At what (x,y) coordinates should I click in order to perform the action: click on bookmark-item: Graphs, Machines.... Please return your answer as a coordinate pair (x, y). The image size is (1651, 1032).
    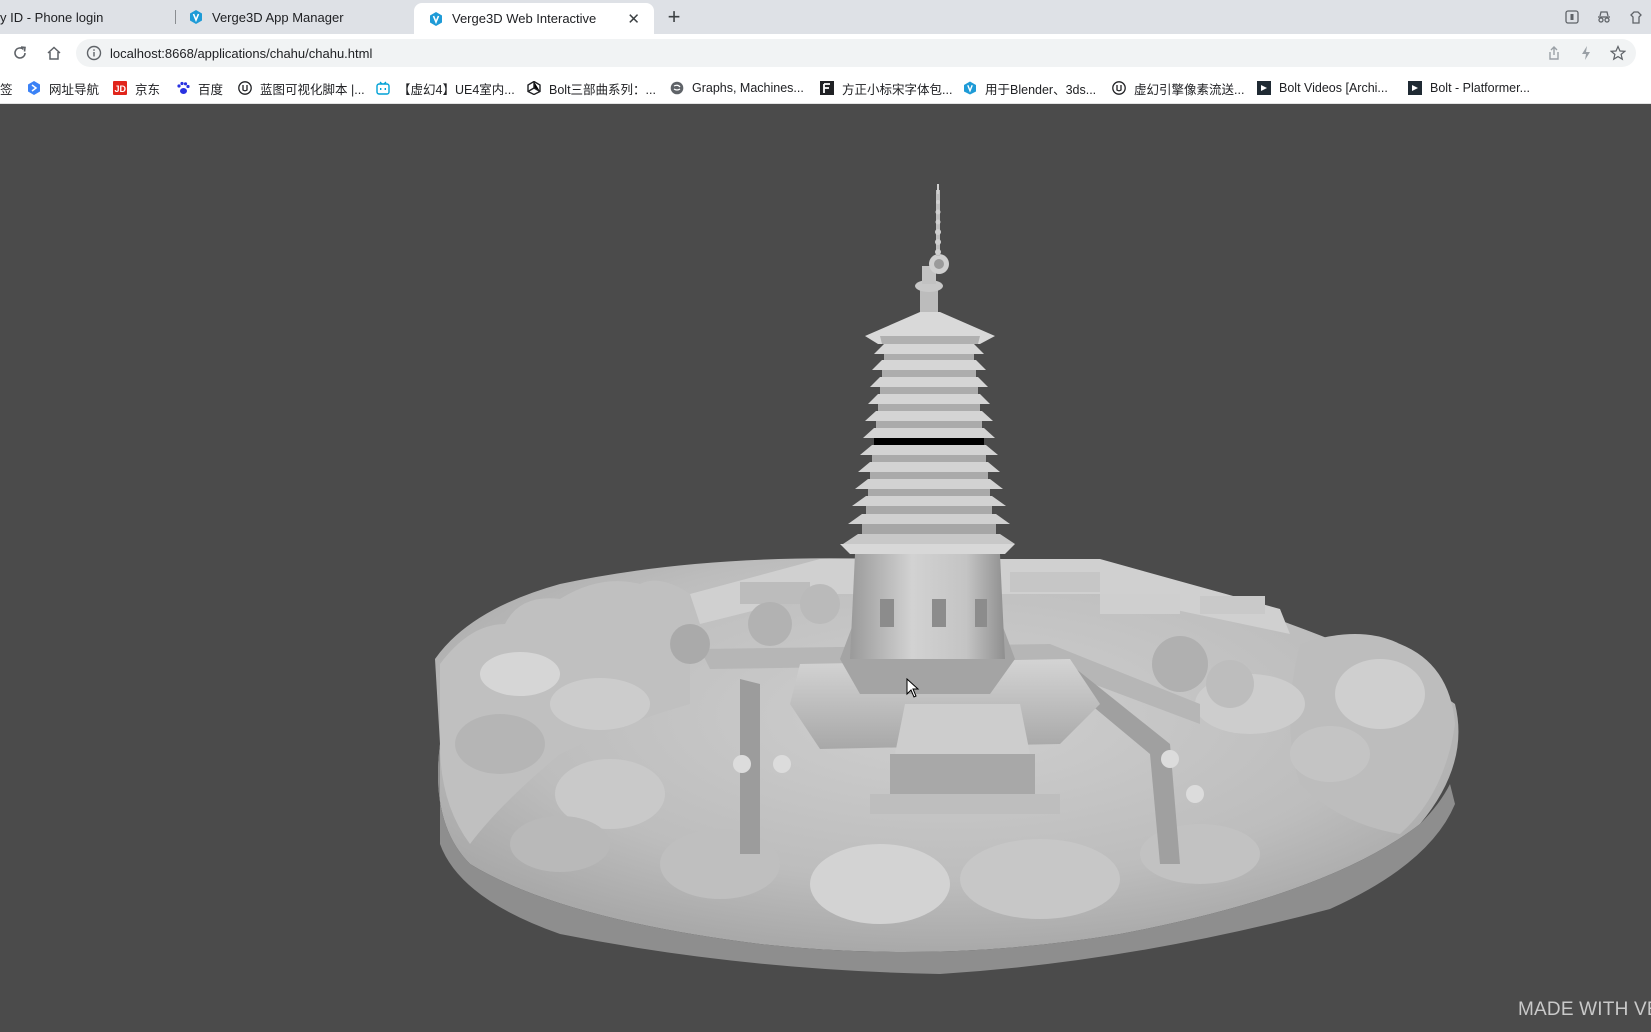
    Looking at the image, I should click on (737, 88).